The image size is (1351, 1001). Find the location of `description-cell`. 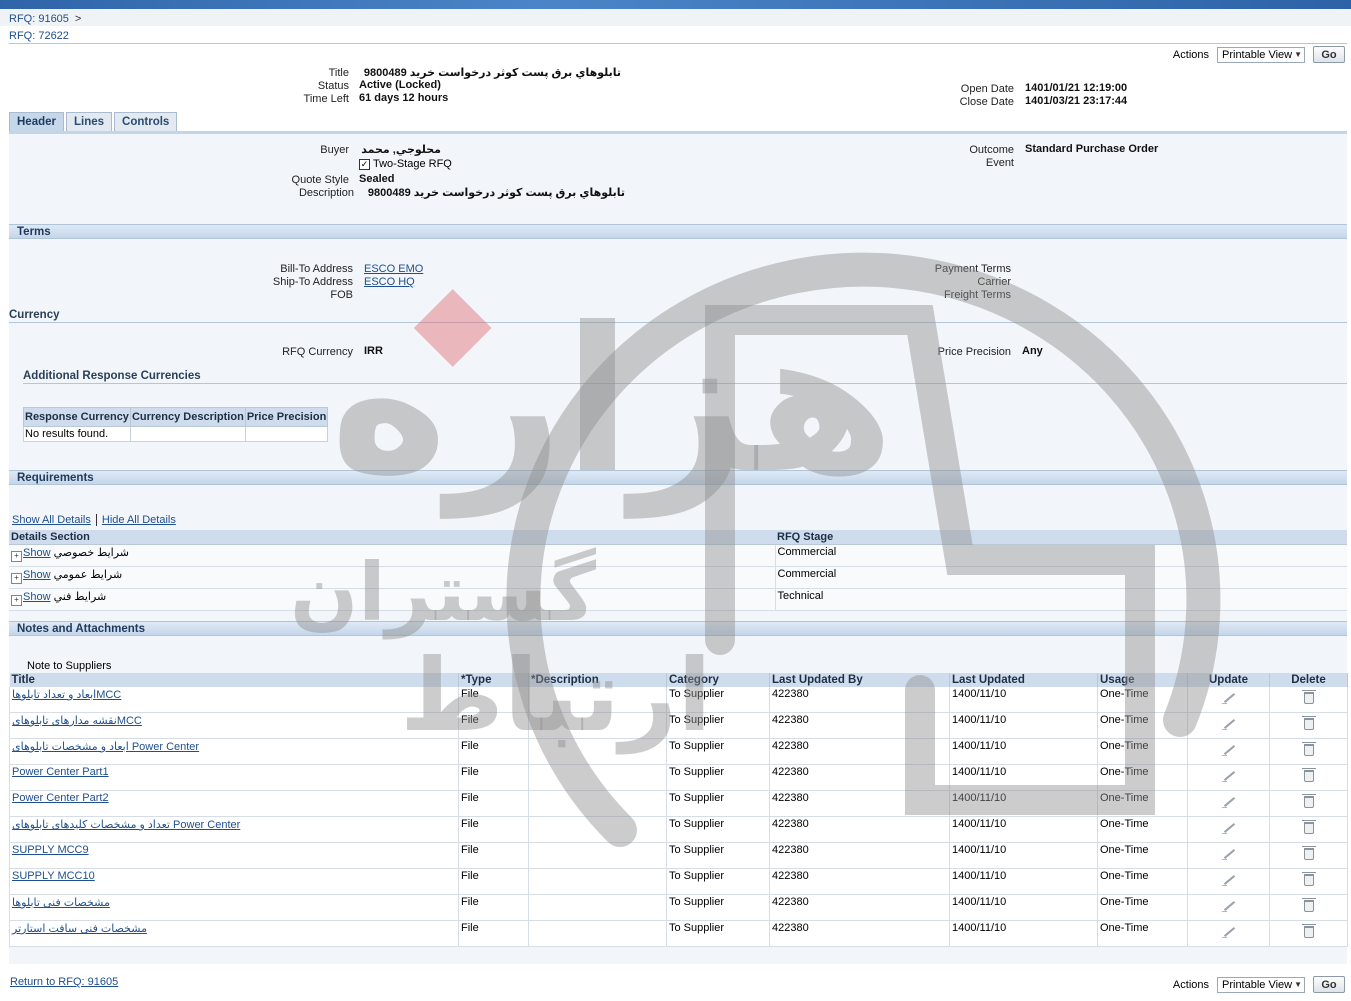

description-cell is located at coordinates (597, 907).